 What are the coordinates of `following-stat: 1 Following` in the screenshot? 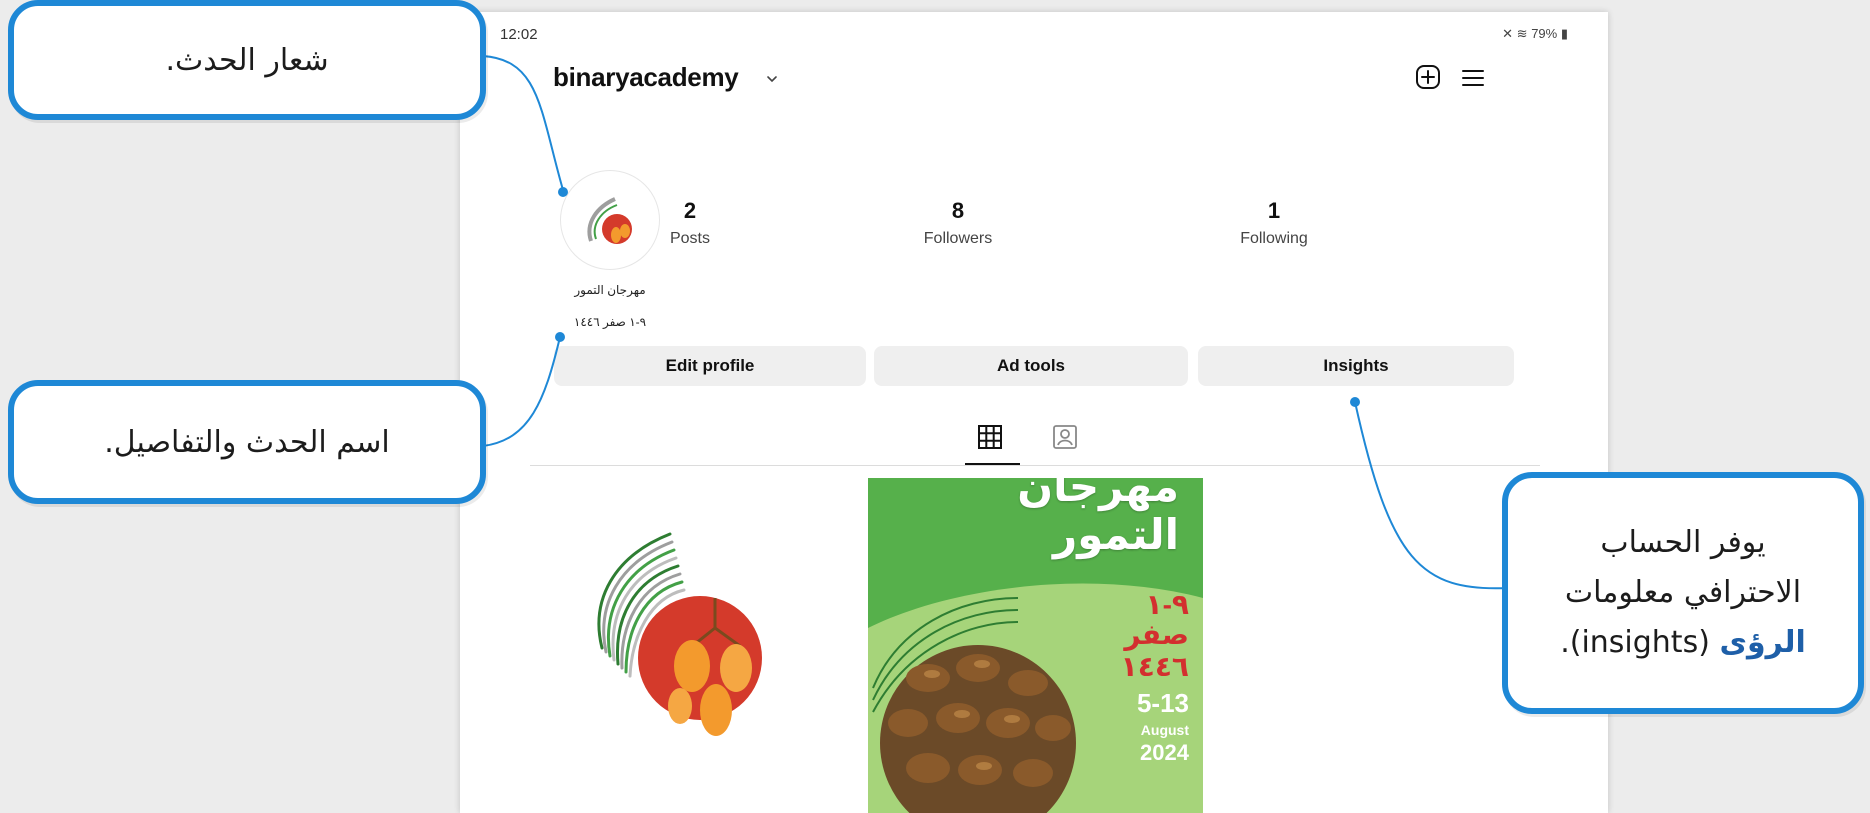 It's located at (1274, 223).